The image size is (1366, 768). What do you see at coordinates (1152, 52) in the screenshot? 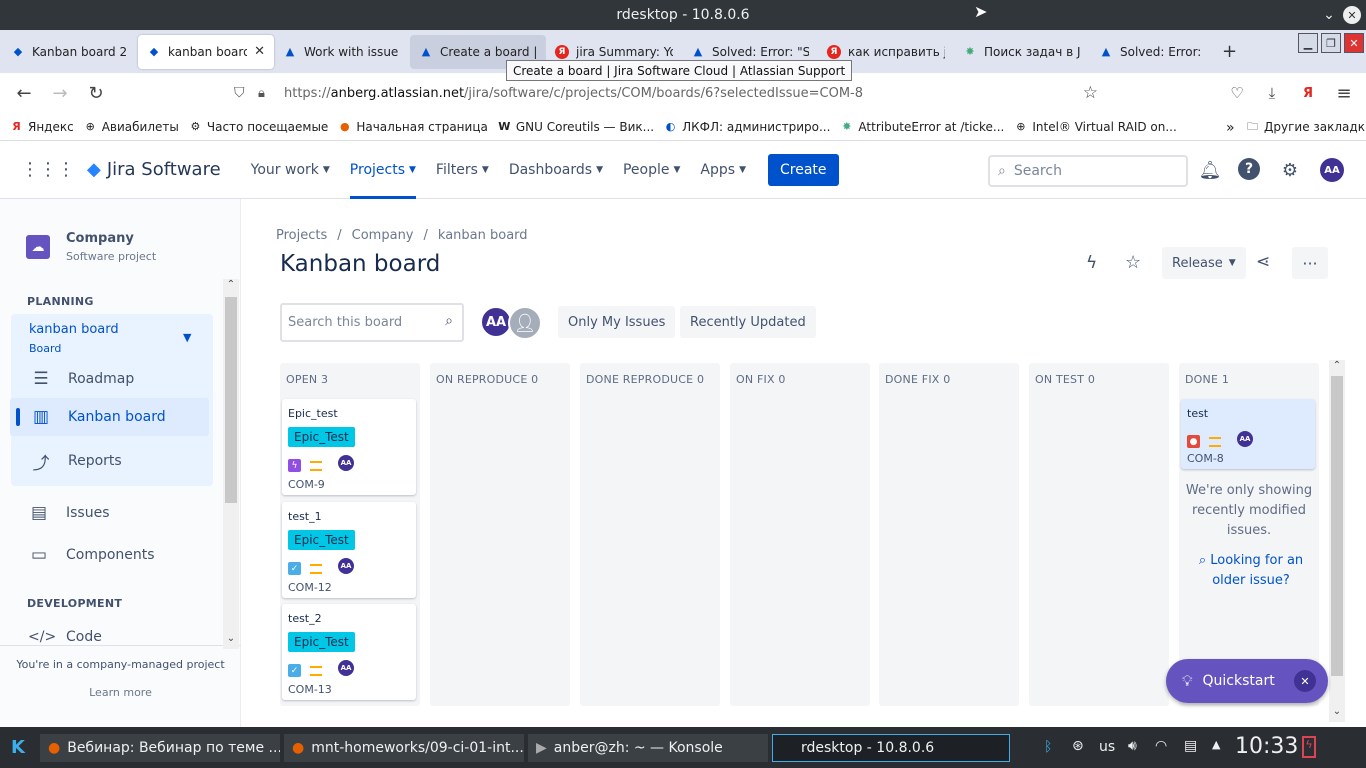
I see `browser-tab: ▲Solved: Error: "Su` at bounding box center [1152, 52].